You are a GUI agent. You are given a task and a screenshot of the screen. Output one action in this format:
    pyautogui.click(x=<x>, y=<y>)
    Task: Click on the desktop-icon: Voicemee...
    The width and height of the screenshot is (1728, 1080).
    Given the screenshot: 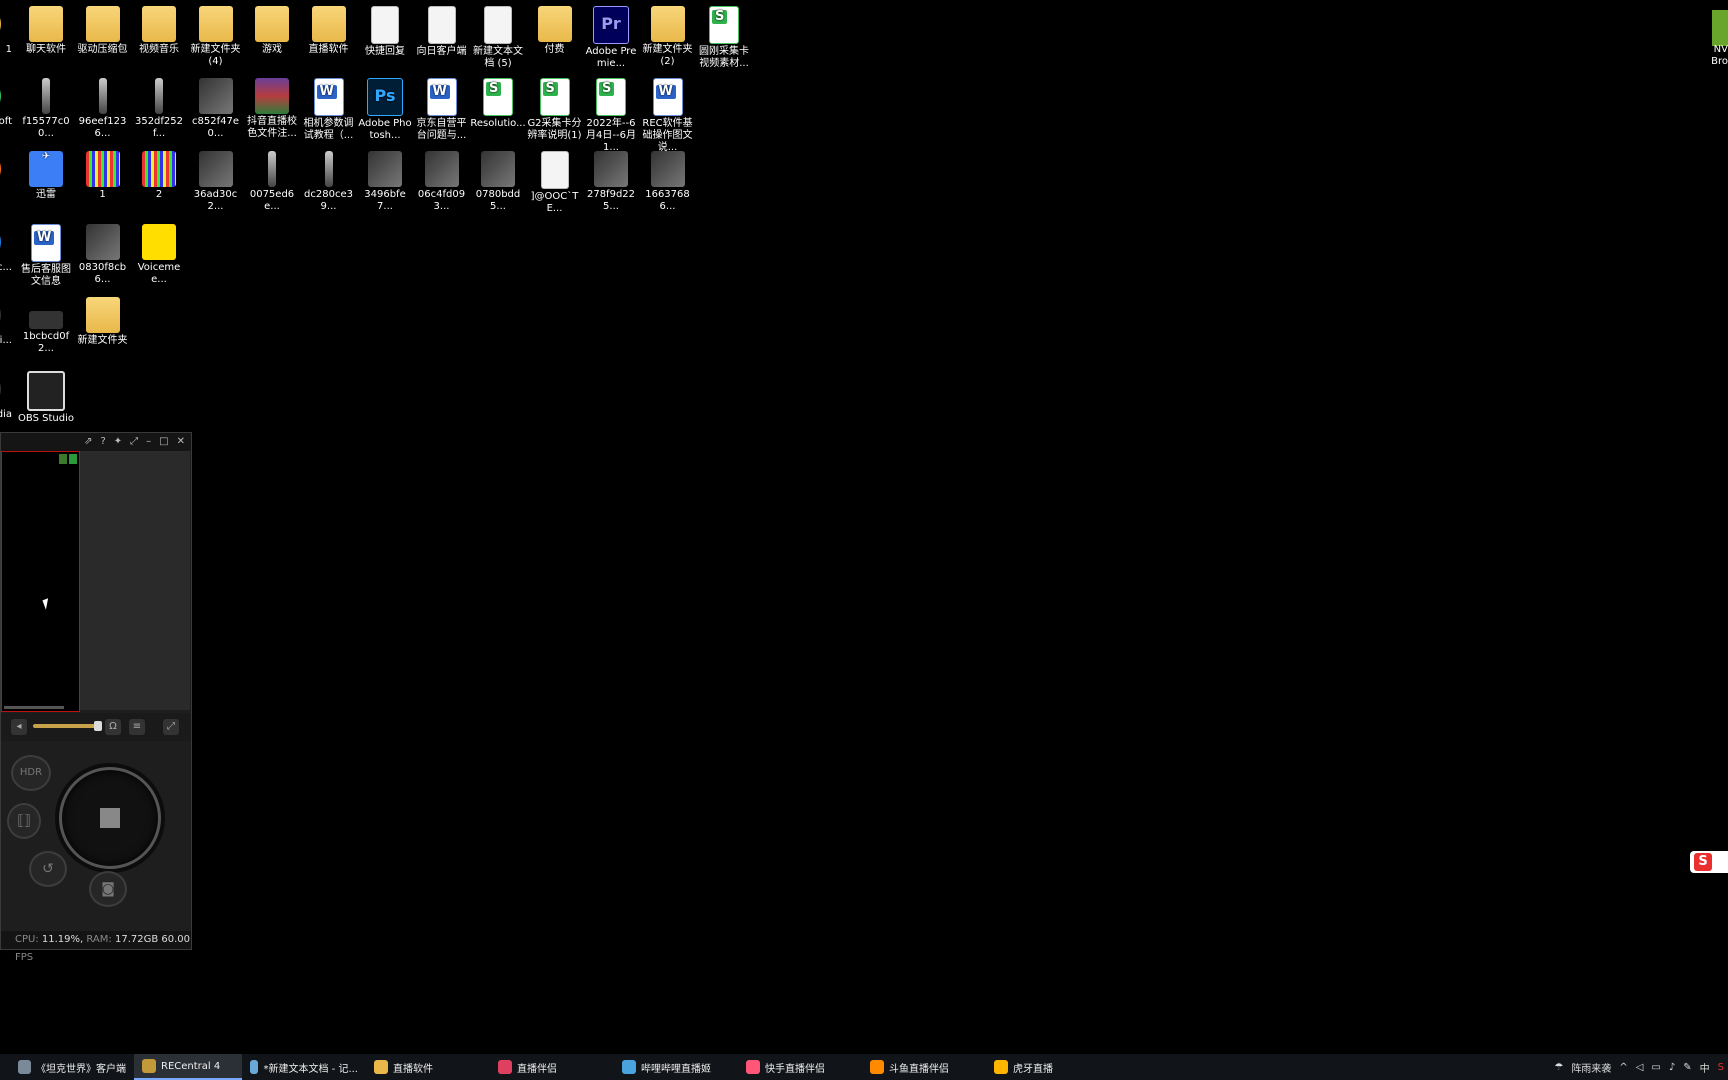 What is the action you would take?
    pyautogui.click(x=159, y=255)
    